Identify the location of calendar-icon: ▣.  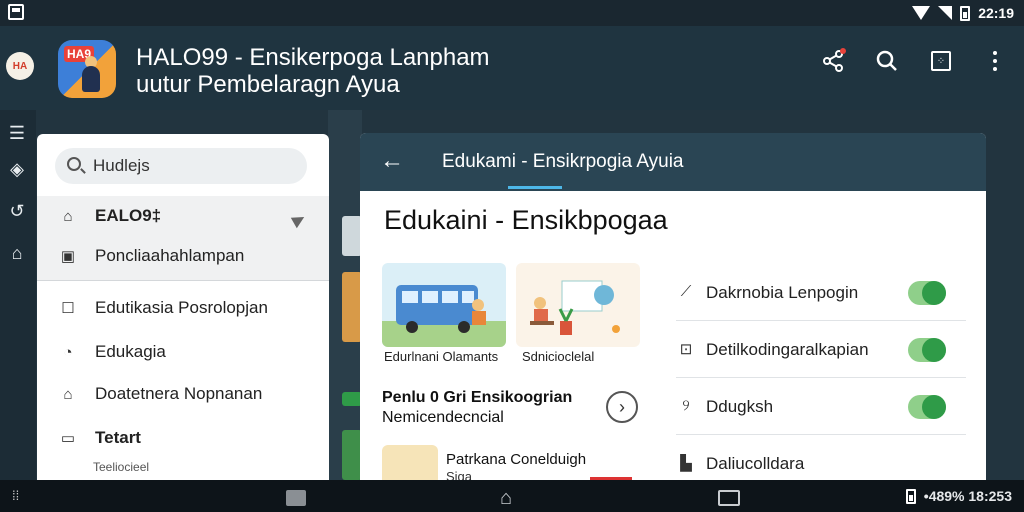
(68, 256).